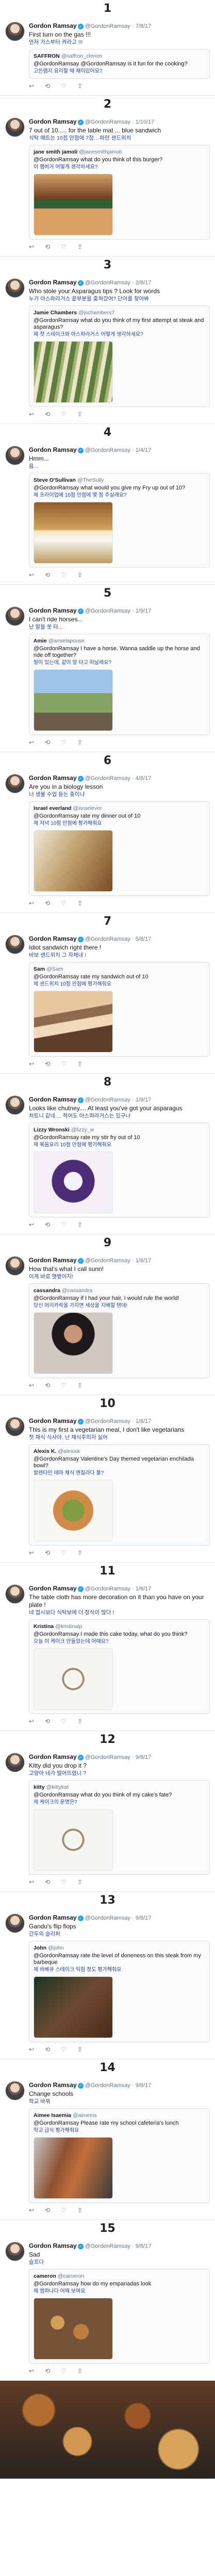 This screenshot has width=215, height=2576. Describe the element at coordinates (40, 1787) in the screenshot. I see `quoted-author-name: kitty` at that location.